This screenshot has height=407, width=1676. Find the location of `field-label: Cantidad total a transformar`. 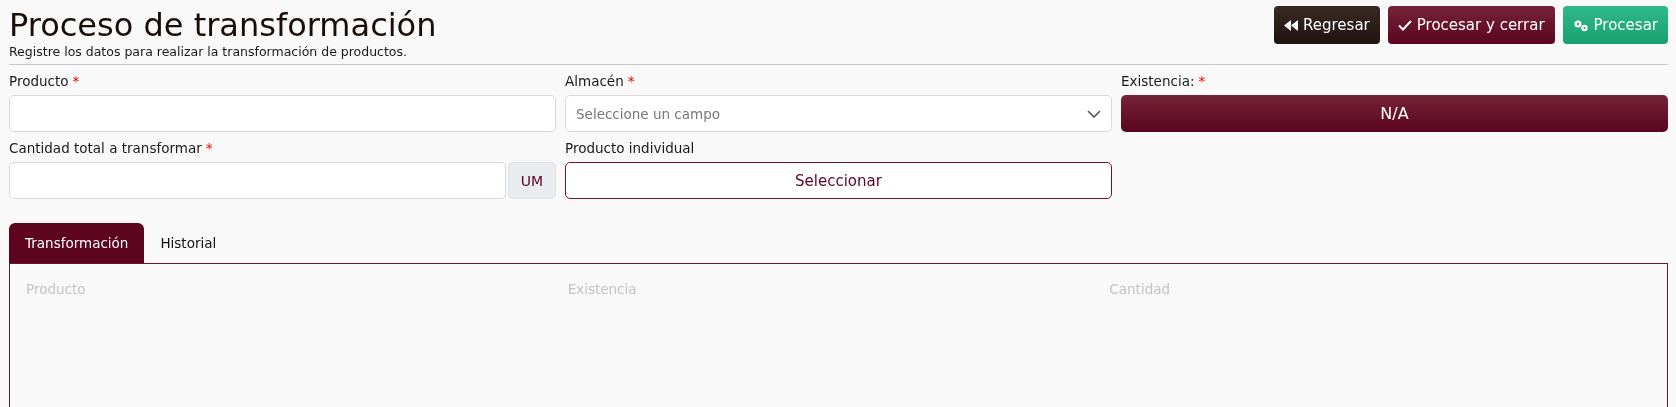

field-label: Cantidad total a transformar is located at coordinates (105, 148).